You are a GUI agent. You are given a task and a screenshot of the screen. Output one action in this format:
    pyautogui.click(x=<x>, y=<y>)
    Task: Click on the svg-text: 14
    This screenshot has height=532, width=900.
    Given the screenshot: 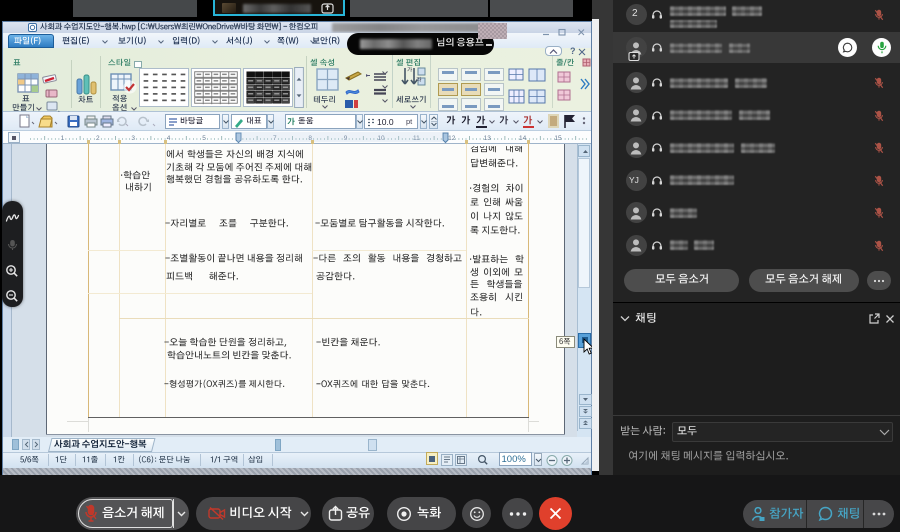 What is the action you would take?
    pyautogui.click(x=523, y=138)
    